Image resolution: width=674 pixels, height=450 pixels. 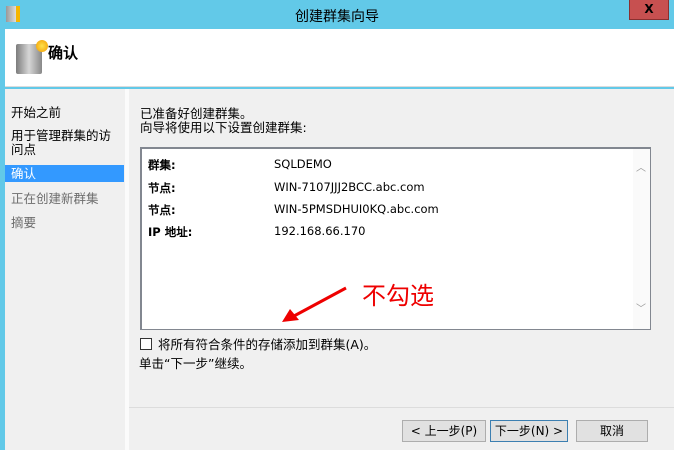 What do you see at coordinates (196, 113) in the screenshot?
I see `intro-line-1: 已准备好创建群集。` at bounding box center [196, 113].